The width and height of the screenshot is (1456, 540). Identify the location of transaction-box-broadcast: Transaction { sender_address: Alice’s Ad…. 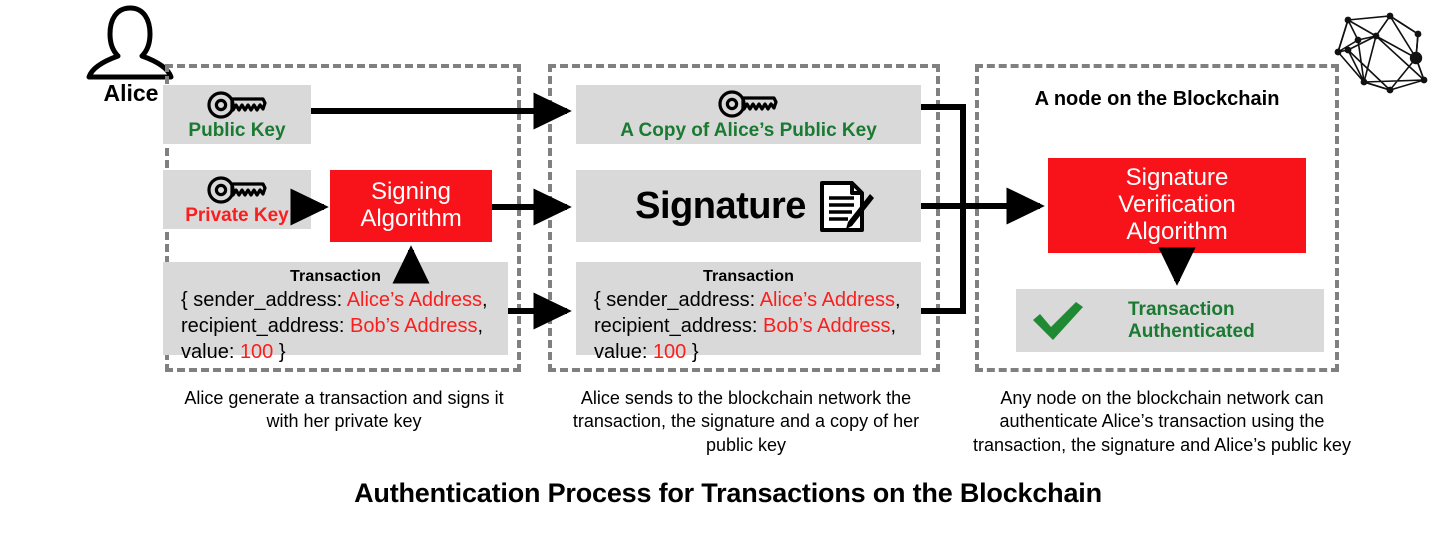
(748, 312).